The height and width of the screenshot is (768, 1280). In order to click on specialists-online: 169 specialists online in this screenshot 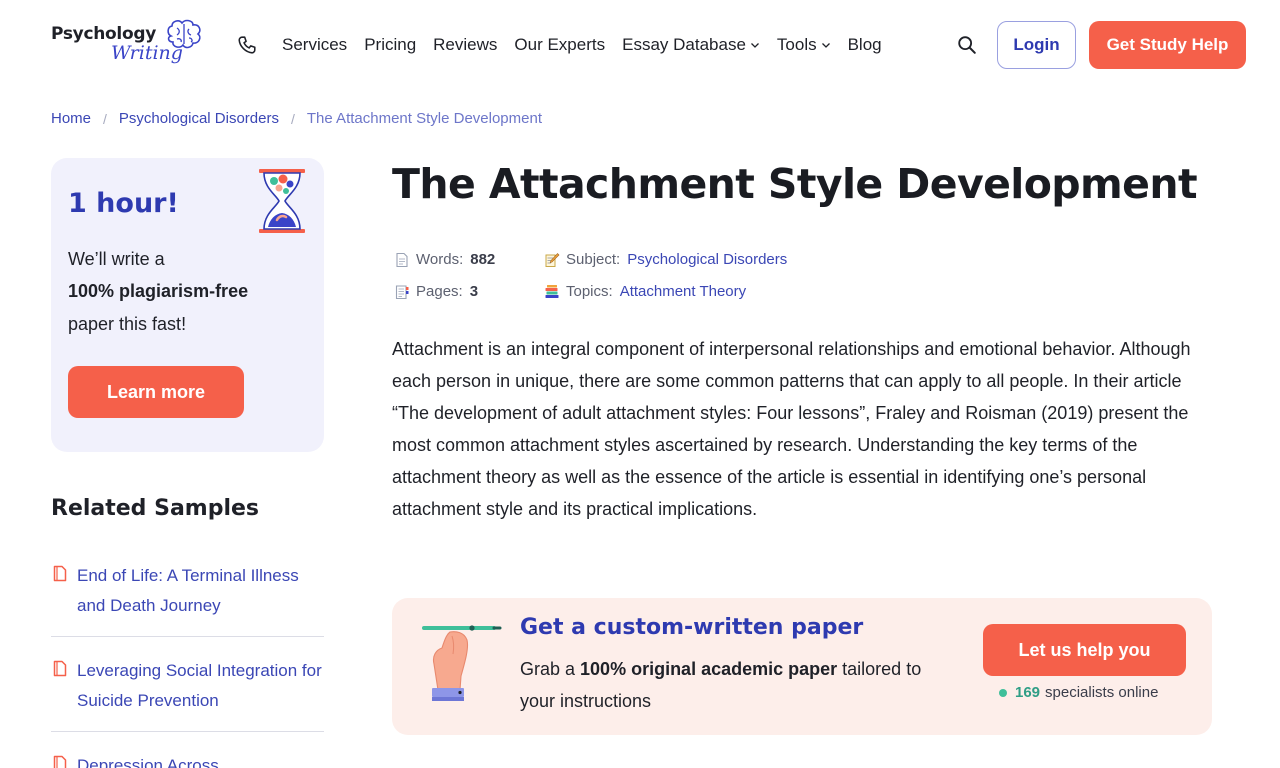, I will do `click(1078, 692)`.